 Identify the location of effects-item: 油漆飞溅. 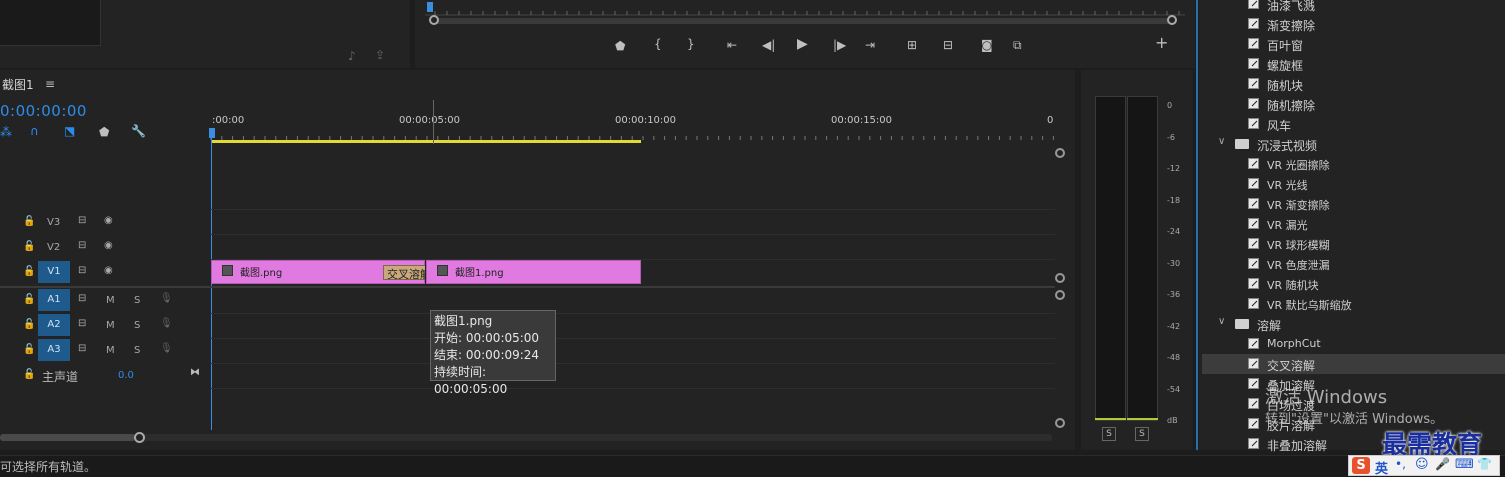
(1353, 7).